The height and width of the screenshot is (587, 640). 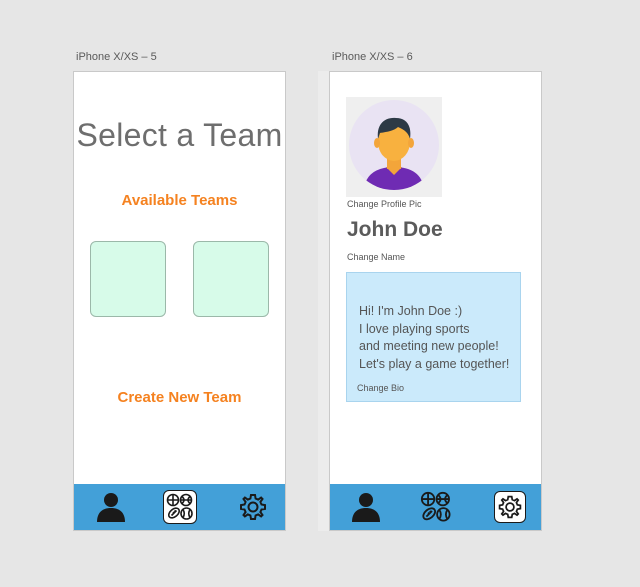 I want to click on change-bio-link: Change Bio, so click(x=380, y=388).